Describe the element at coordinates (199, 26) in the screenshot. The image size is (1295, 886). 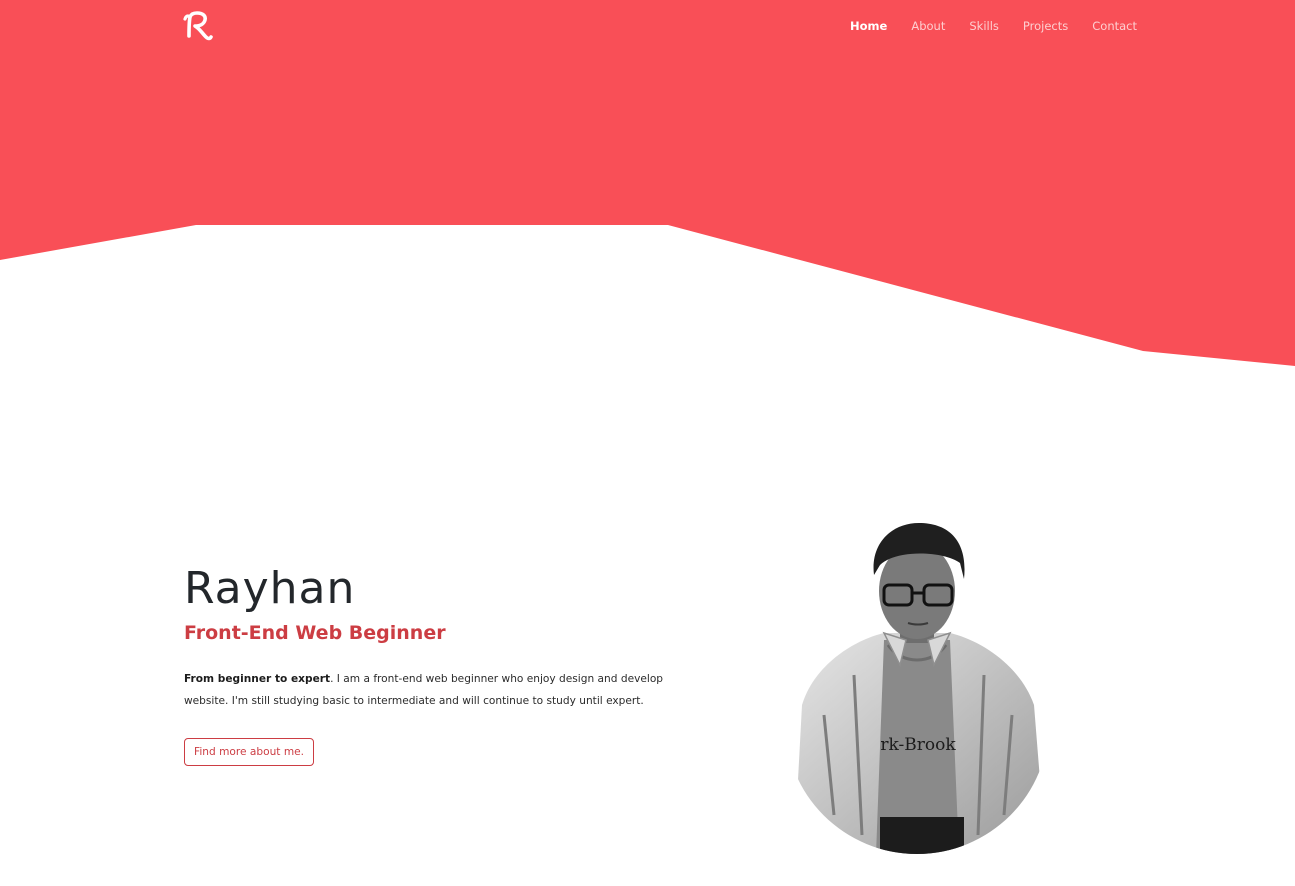
I see `logo-icon` at that location.